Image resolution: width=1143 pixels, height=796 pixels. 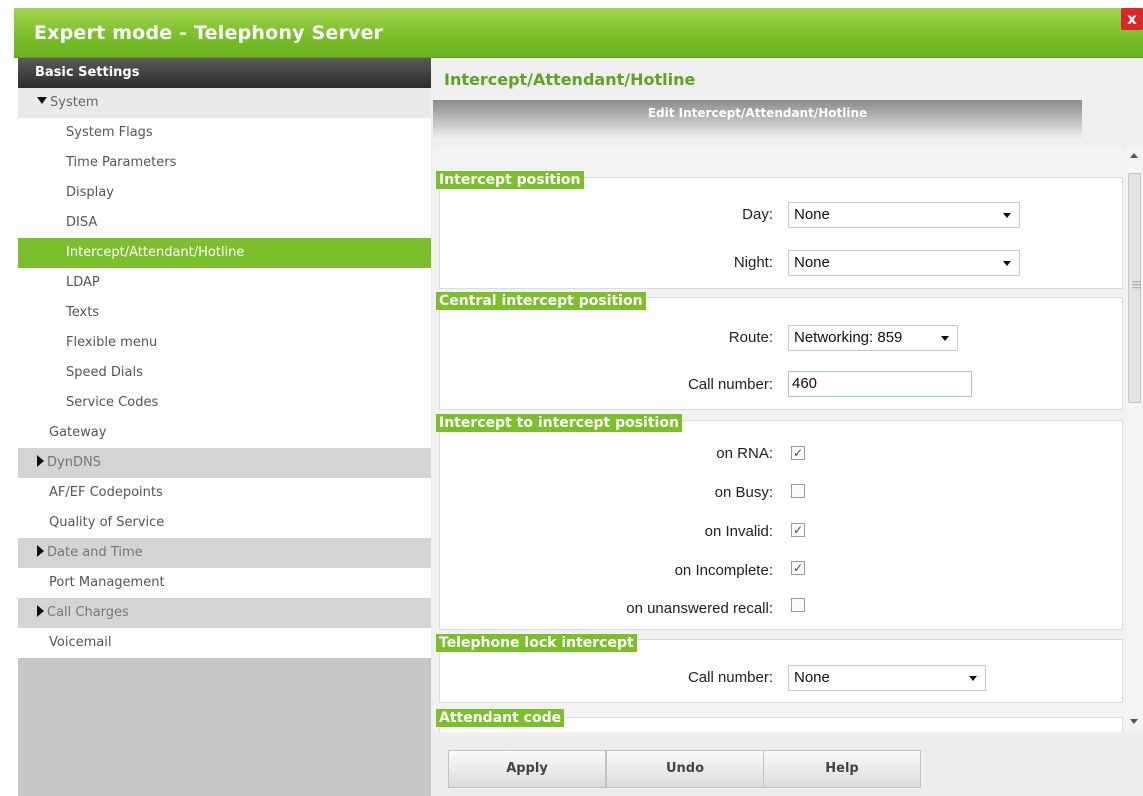 What do you see at coordinates (753, 262) in the screenshot?
I see `night-label: Night:` at bounding box center [753, 262].